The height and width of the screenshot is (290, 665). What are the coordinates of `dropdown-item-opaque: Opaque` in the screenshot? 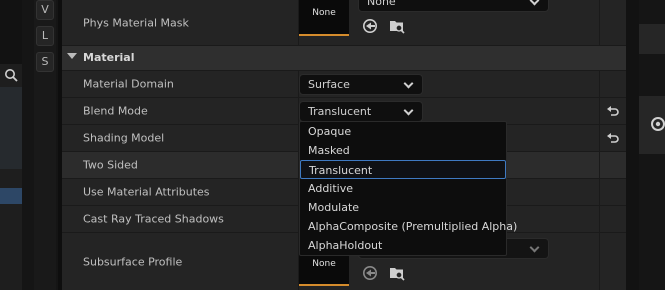 It's located at (403, 131).